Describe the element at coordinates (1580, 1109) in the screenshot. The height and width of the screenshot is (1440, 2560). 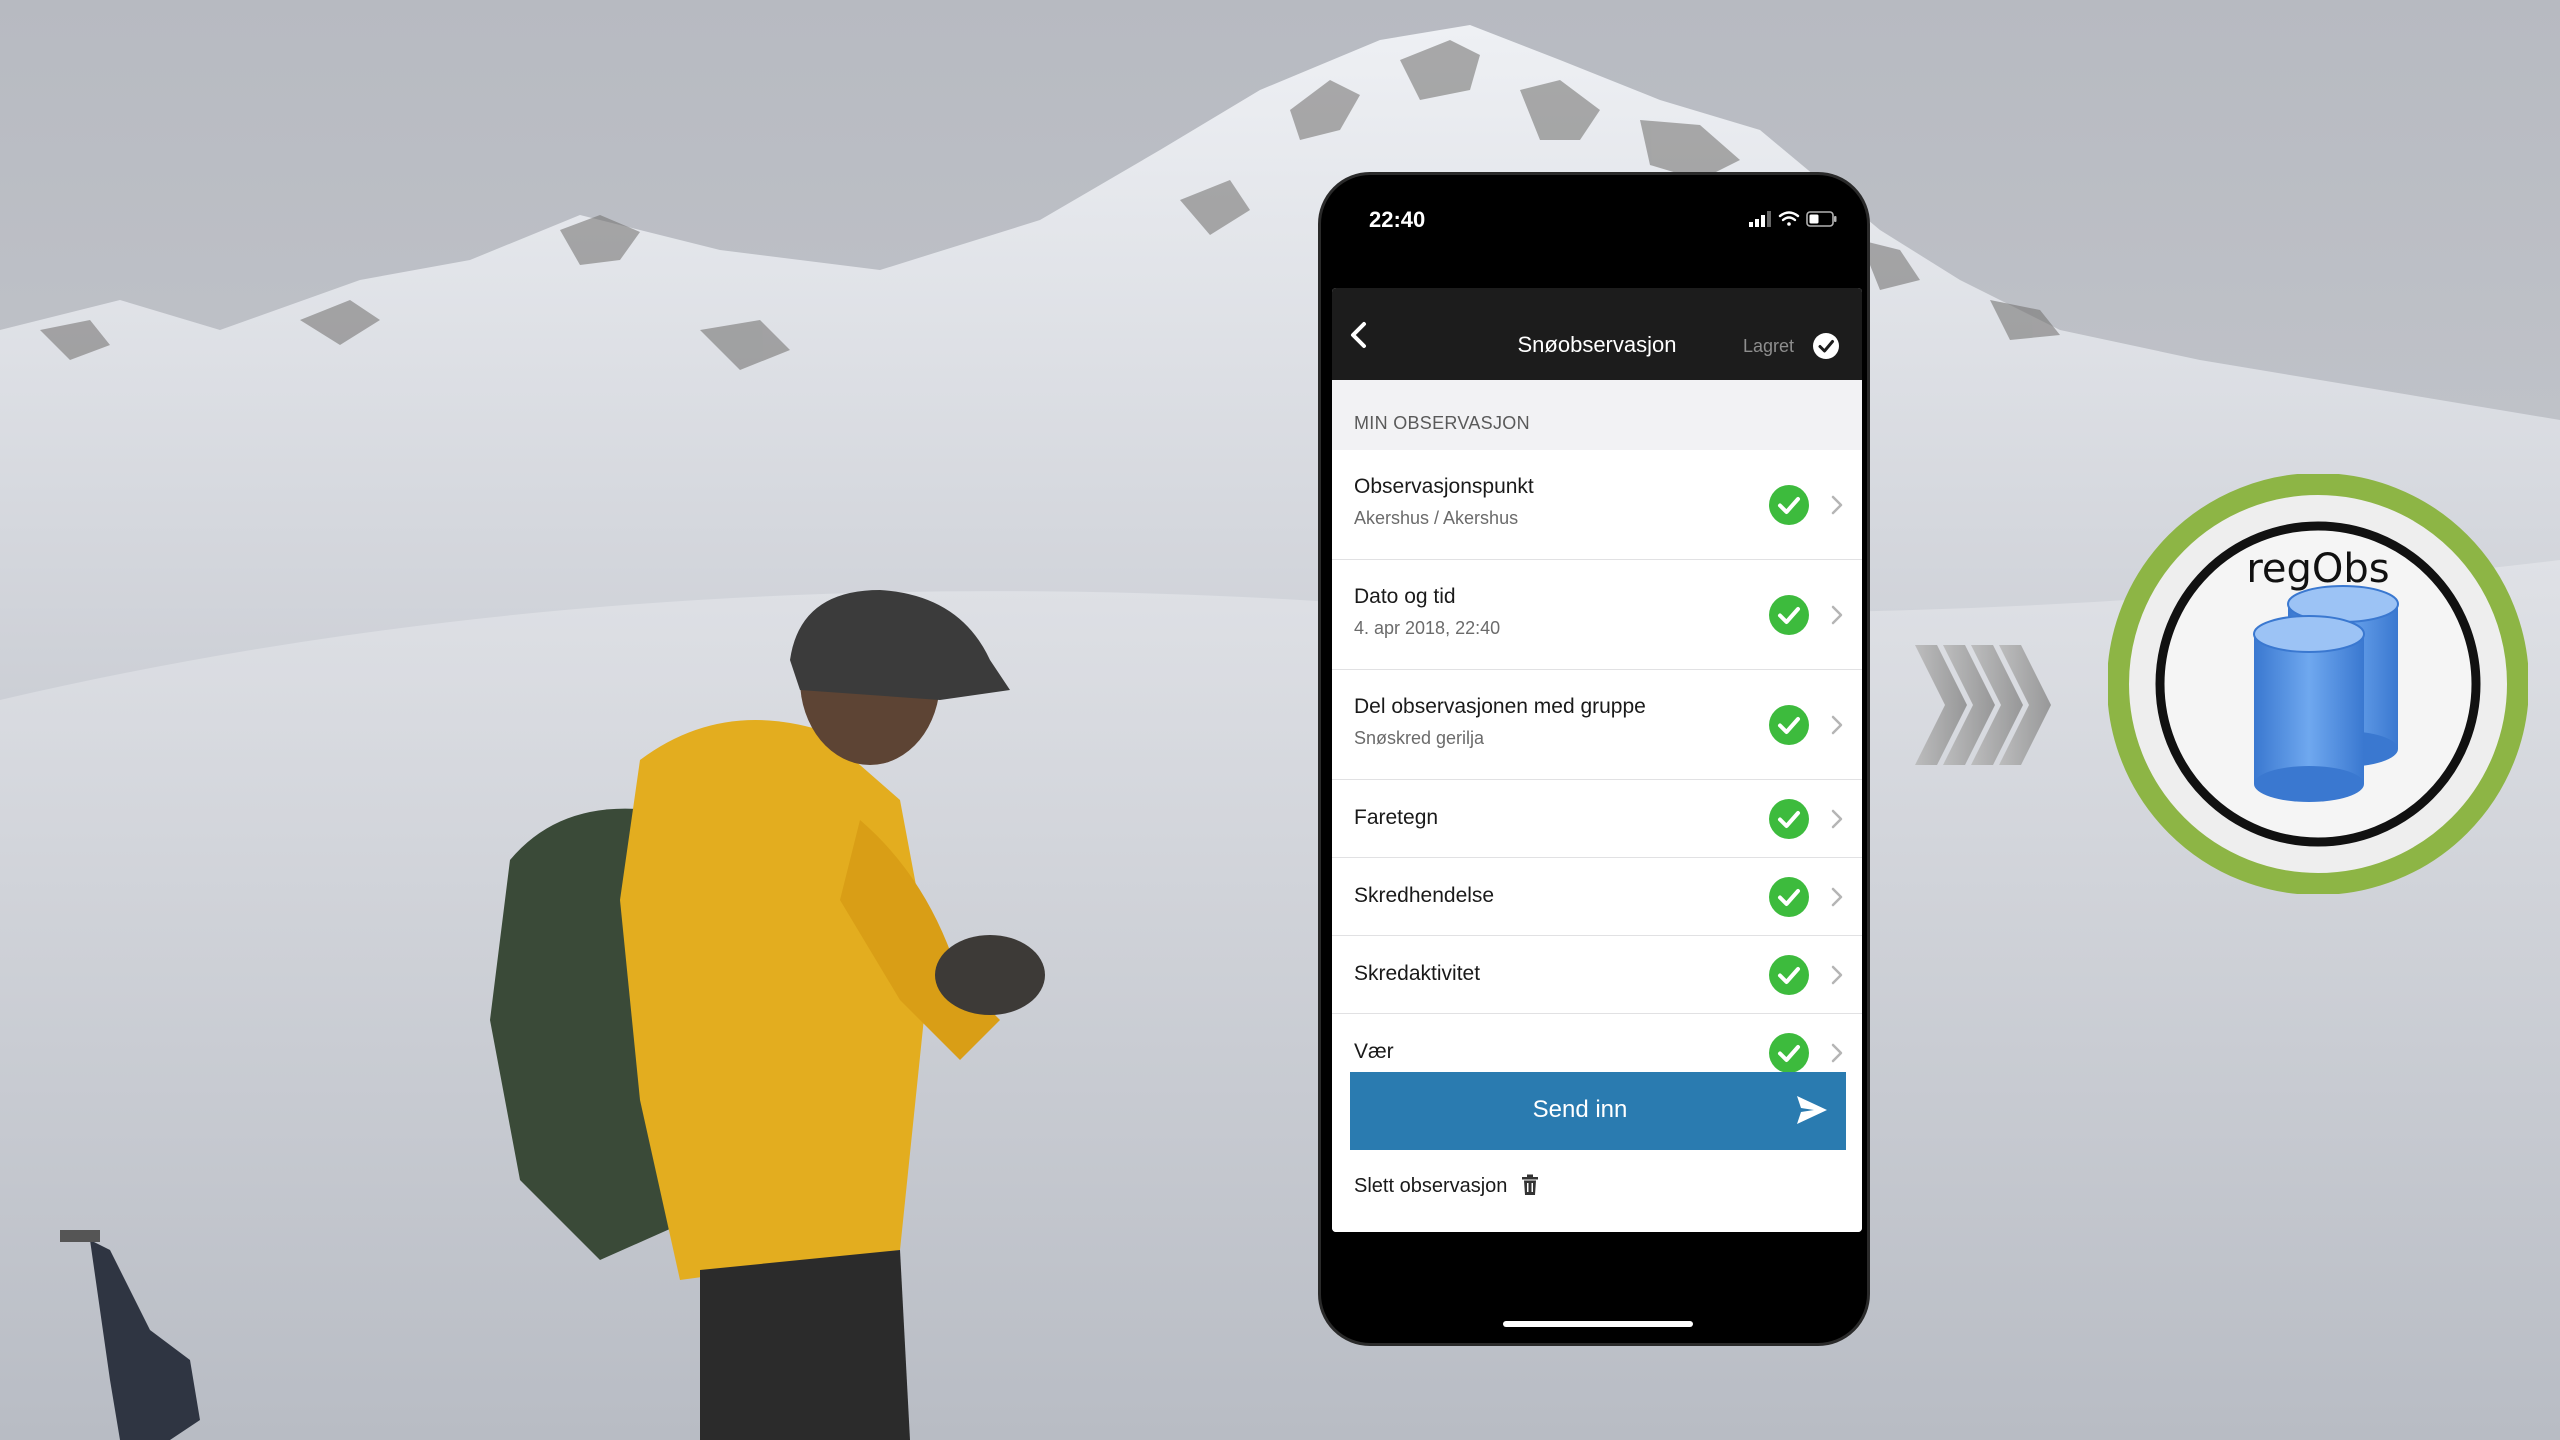
I see `send-button-label: Send inn` at that location.